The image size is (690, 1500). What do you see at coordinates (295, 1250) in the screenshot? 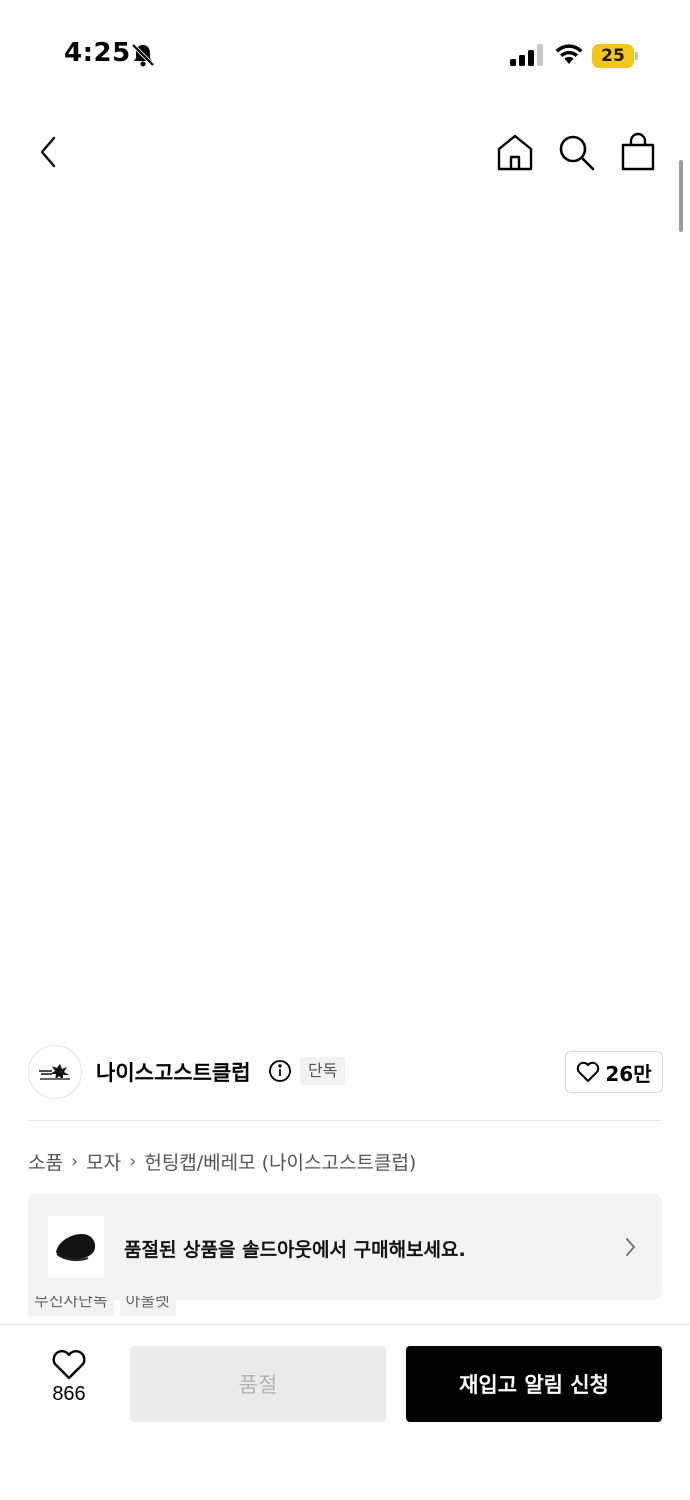
I see `banner-text: 품절된 상품을 솔드아웃에서 구매해보세요.` at bounding box center [295, 1250].